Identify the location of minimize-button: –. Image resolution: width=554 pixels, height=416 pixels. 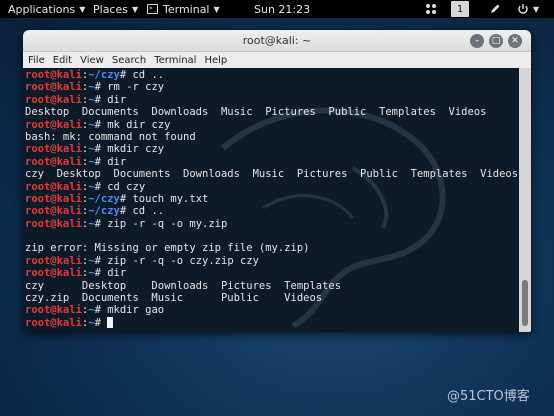
(477, 41).